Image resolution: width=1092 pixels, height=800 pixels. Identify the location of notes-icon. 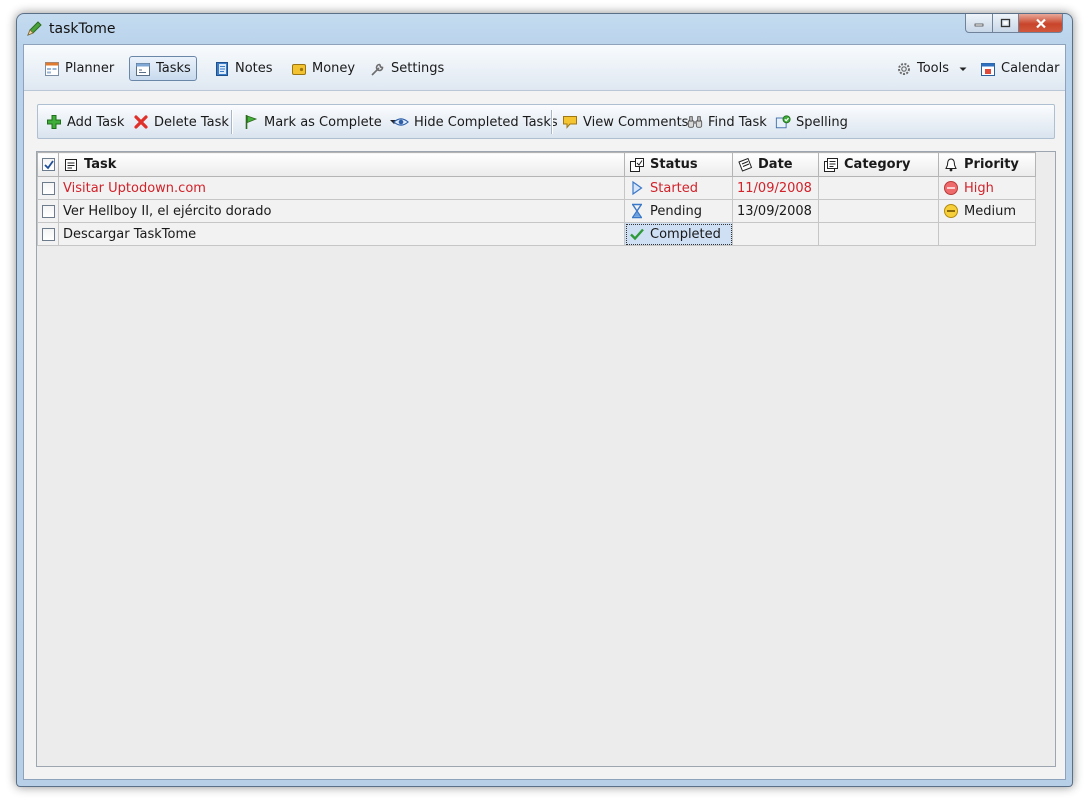
(222, 68).